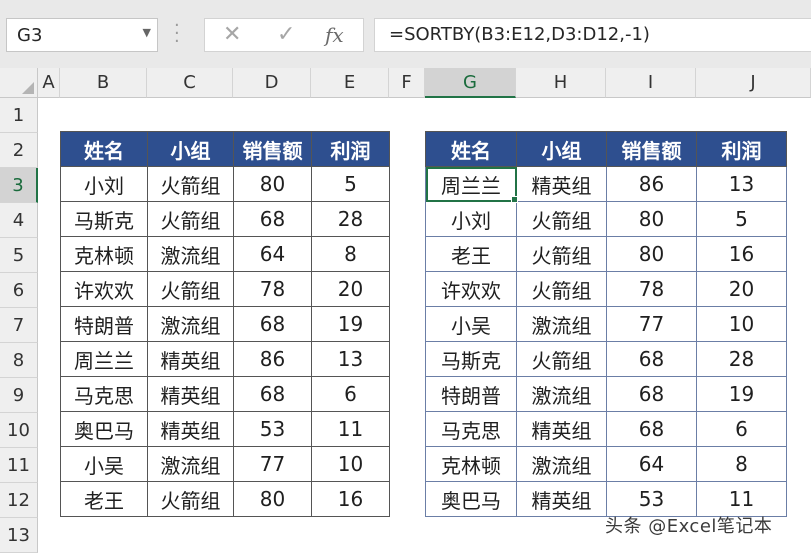 Image resolution: width=811 pixels, height=553 pixels. Describe the element at coordinates (19, 115) in the screenshot. I see `row-header-1: 1` at that location.